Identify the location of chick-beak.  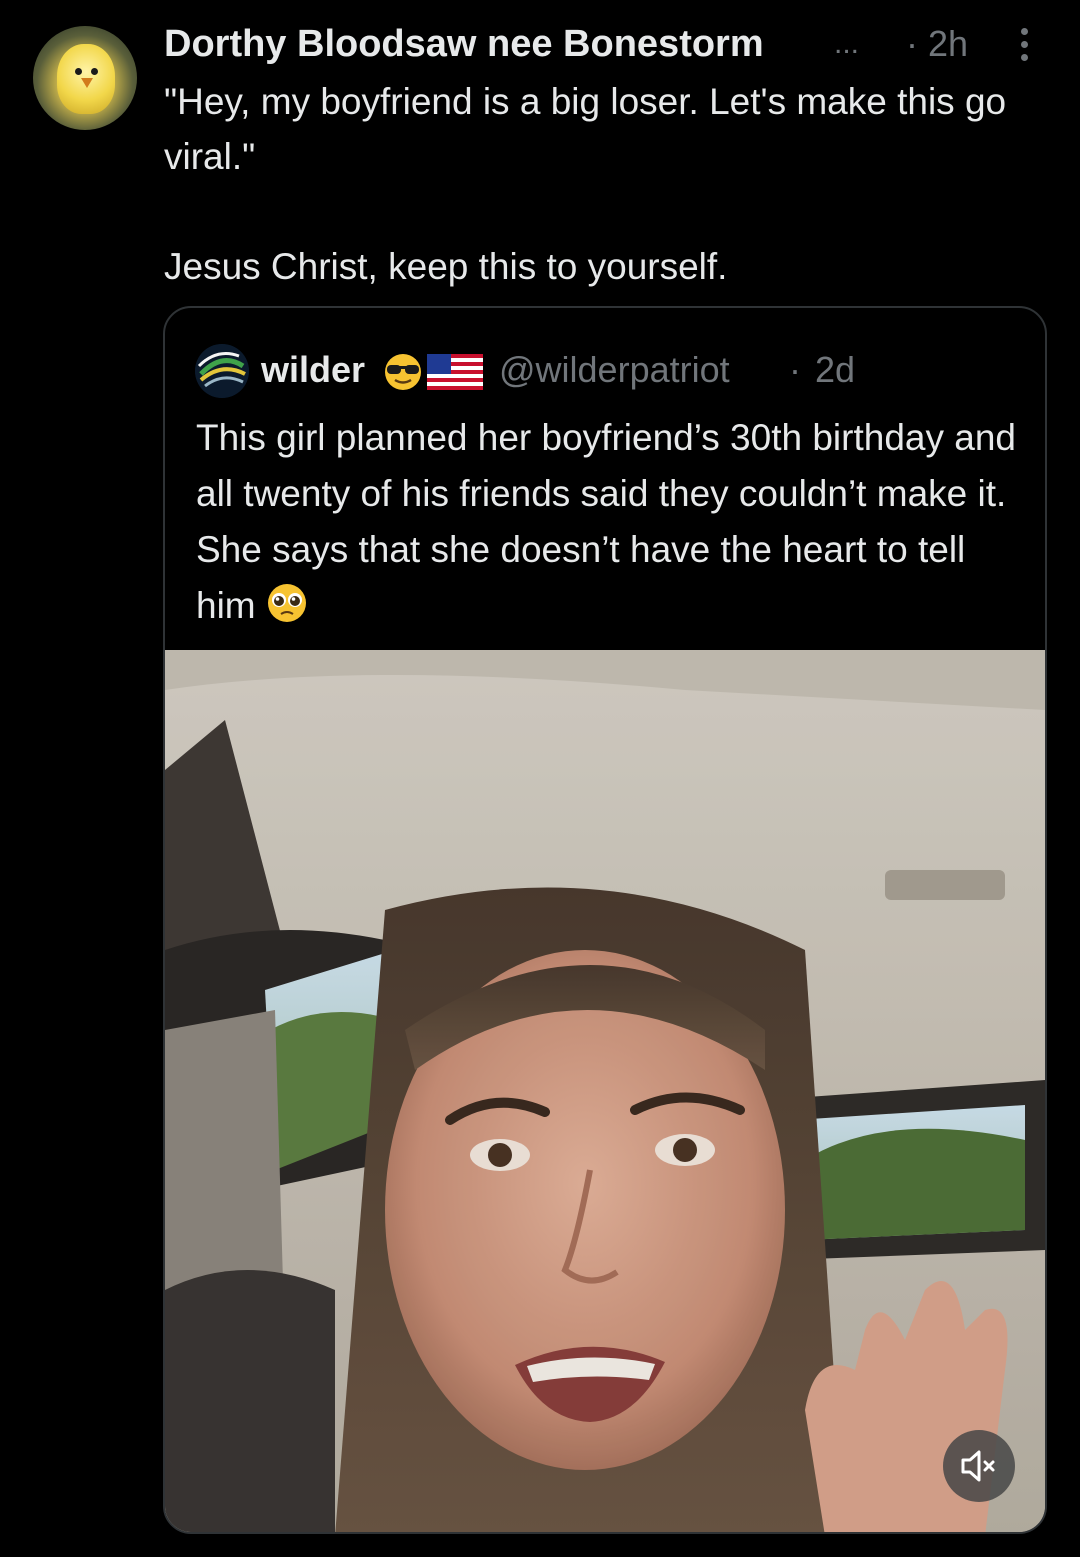
(87, 83).